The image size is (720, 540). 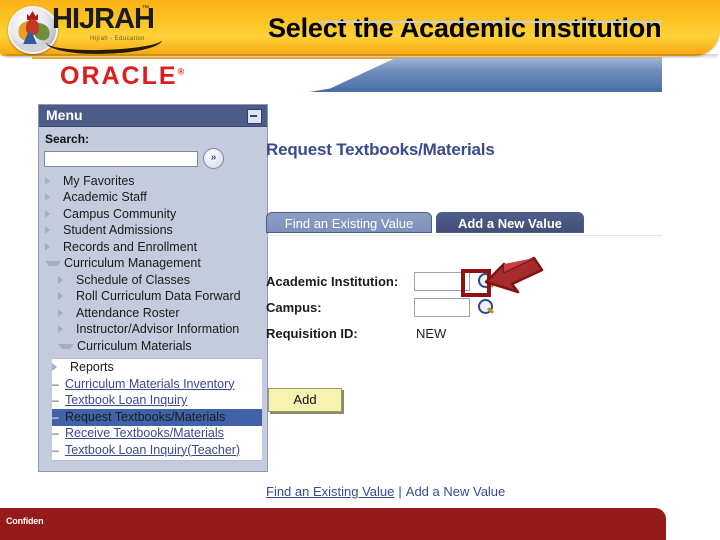 I want to click on field-row-campus: Campus:, so click(x=466, y=307).